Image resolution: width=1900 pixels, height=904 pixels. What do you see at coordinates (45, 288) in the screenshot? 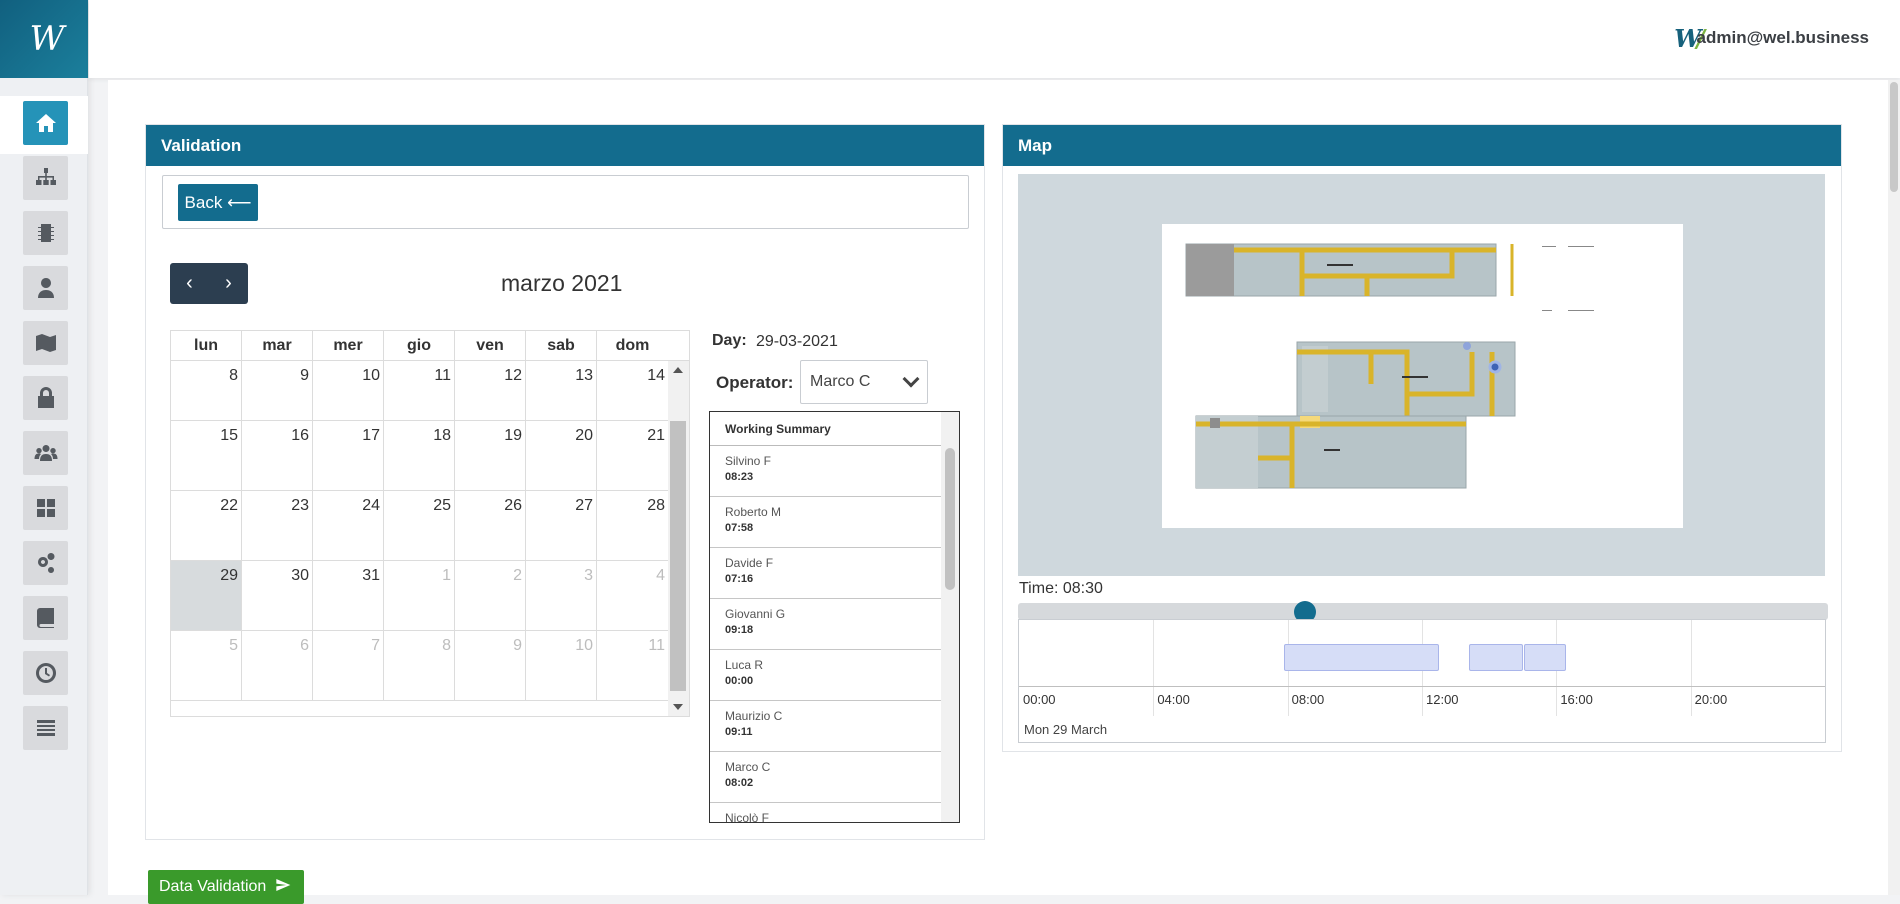
I see `sidebar-item-operators` at bounding box center [45, 288].